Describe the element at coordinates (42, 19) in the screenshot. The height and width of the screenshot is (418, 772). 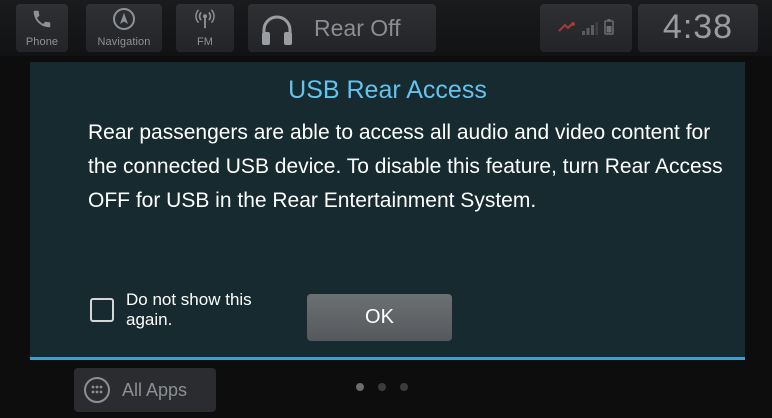
I see `phone-icon` at that location.